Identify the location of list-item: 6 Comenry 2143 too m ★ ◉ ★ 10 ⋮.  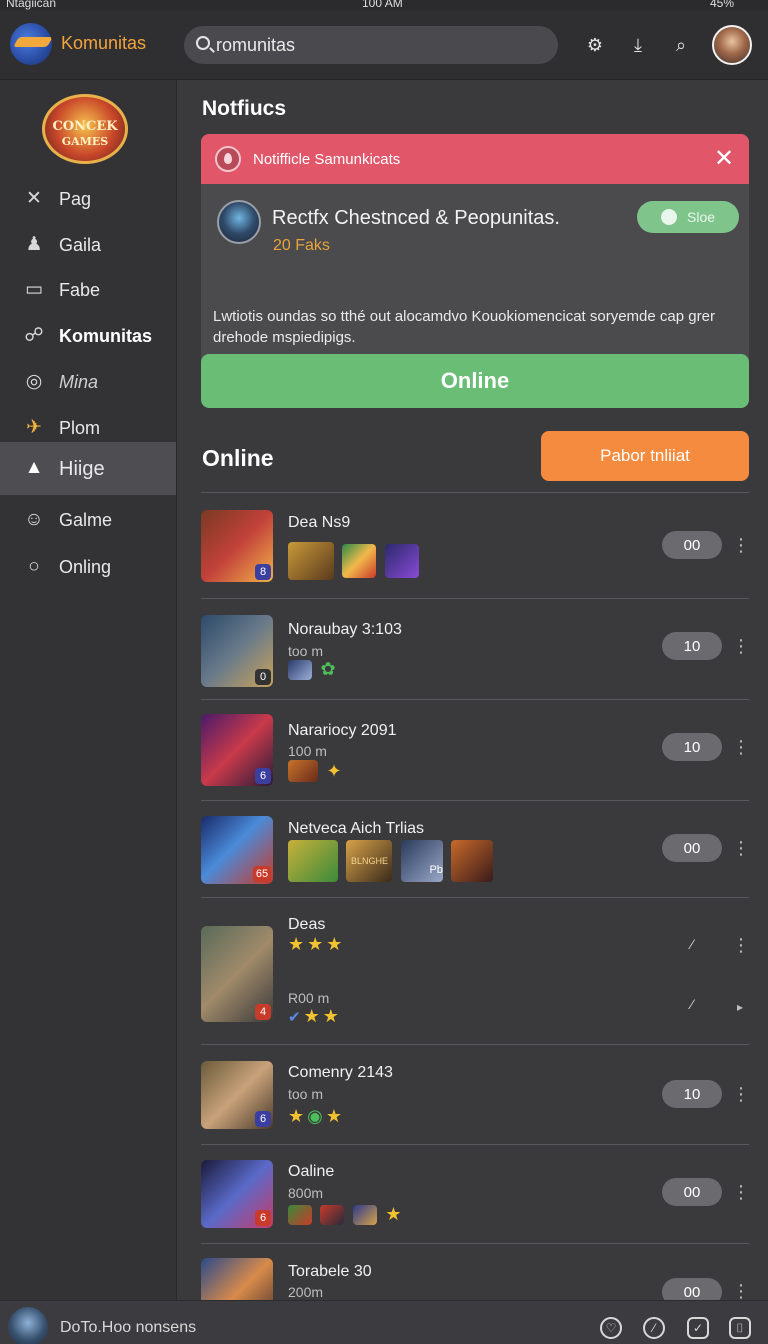
(475, 1100).